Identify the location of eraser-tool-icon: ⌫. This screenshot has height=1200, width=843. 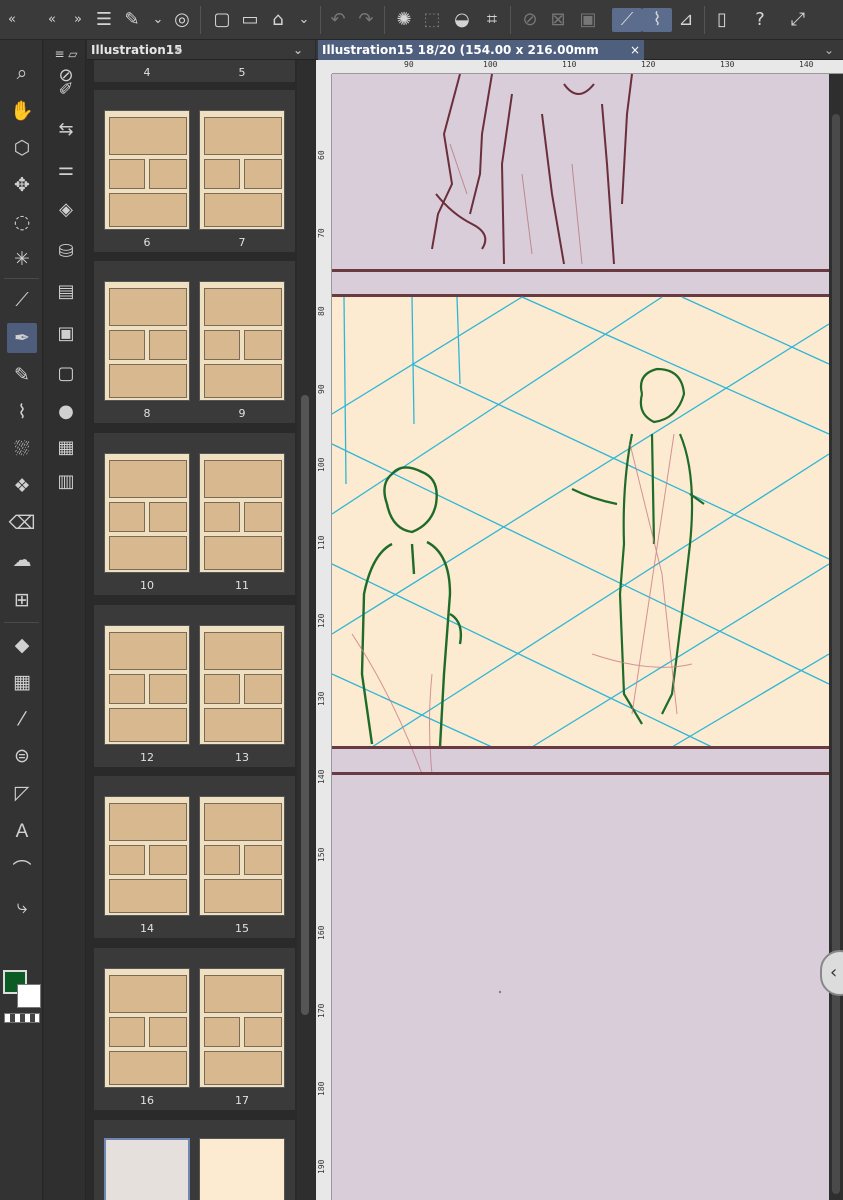
(22, 523).